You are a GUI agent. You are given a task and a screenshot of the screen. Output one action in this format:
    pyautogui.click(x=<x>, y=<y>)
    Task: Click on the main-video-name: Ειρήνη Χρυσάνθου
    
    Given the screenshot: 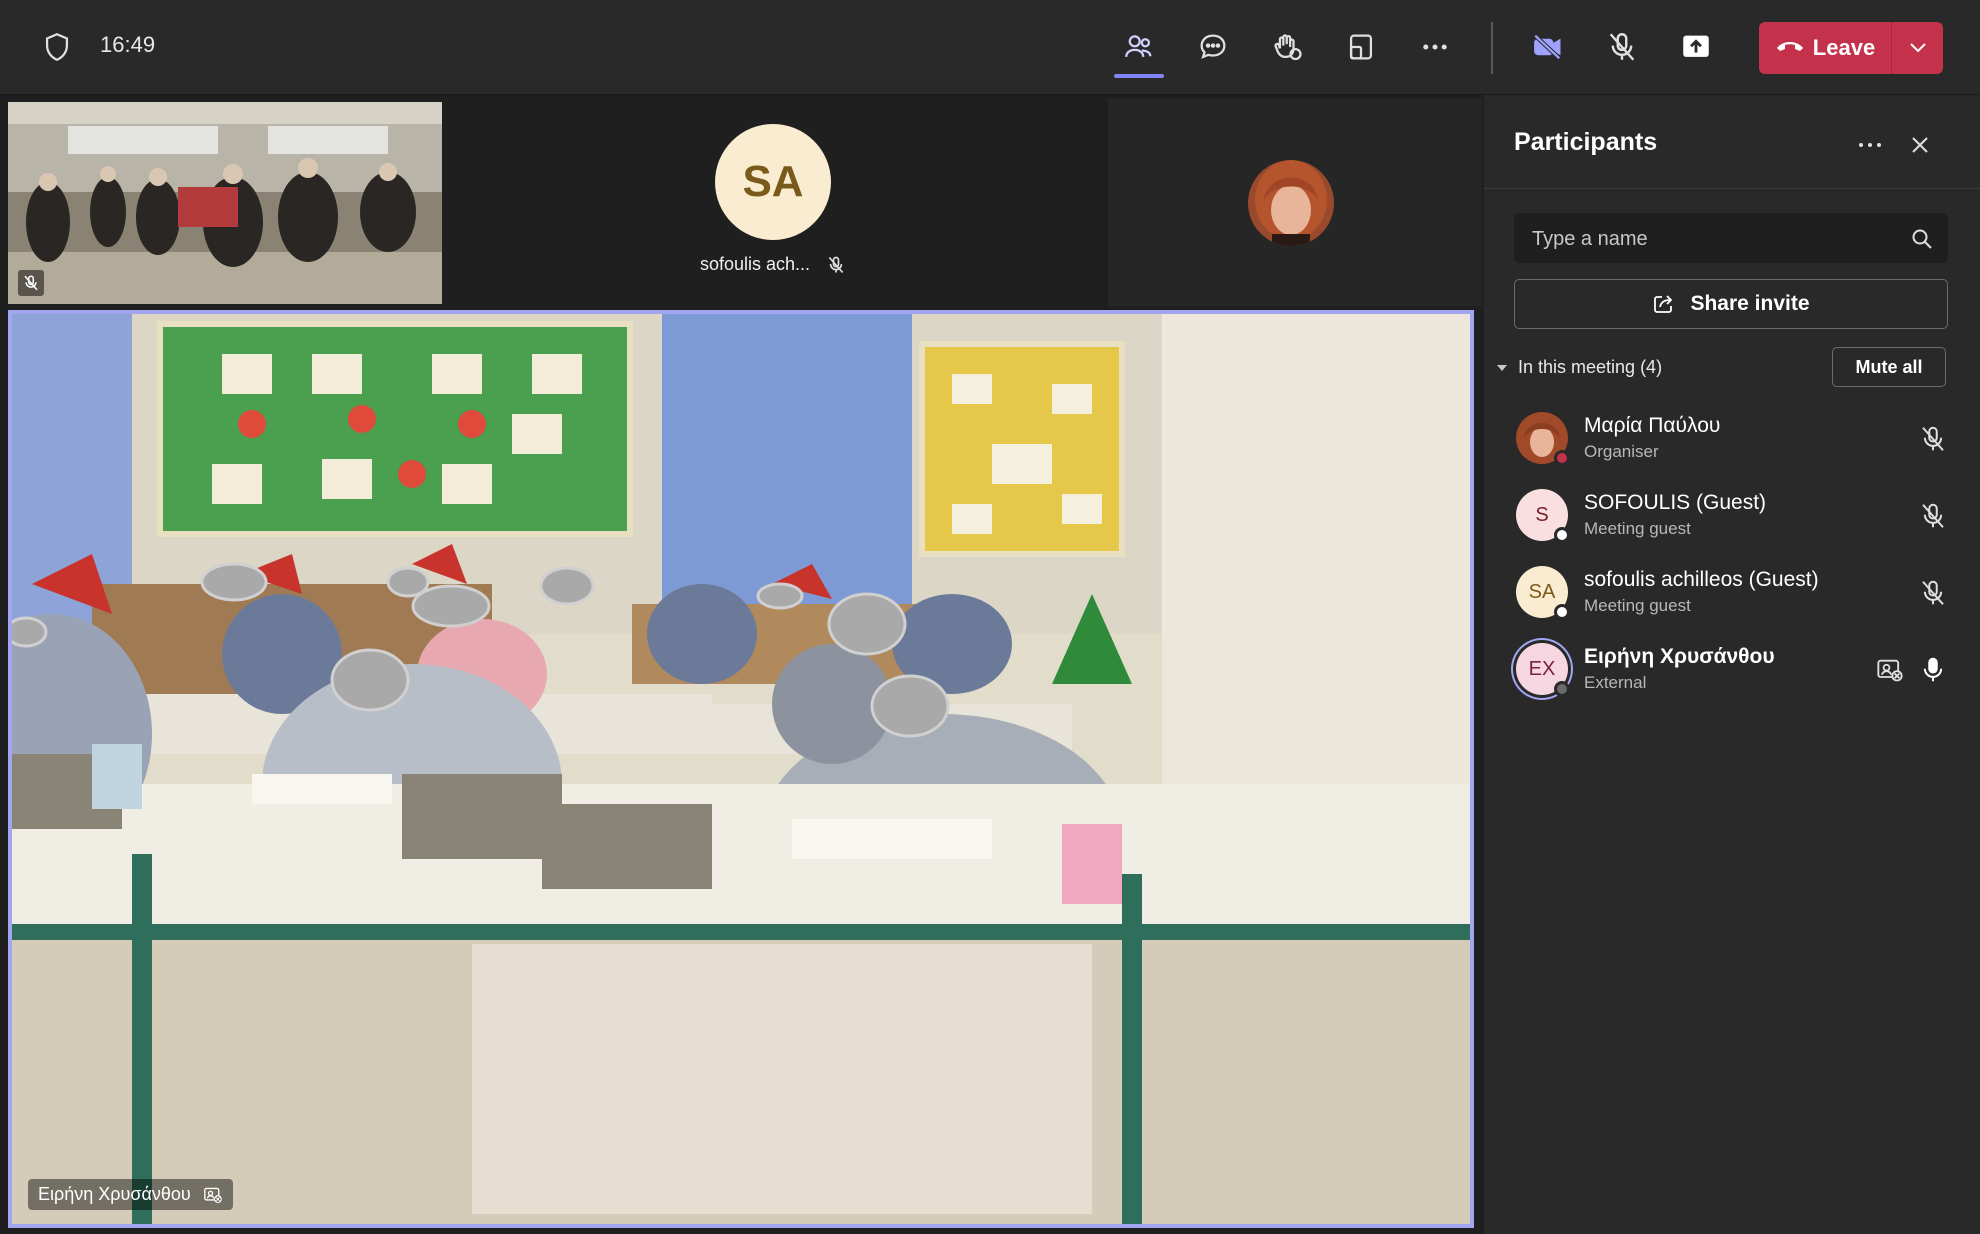 What is the action you would take?
    pyautogui.click(x=114, y=1194)
    